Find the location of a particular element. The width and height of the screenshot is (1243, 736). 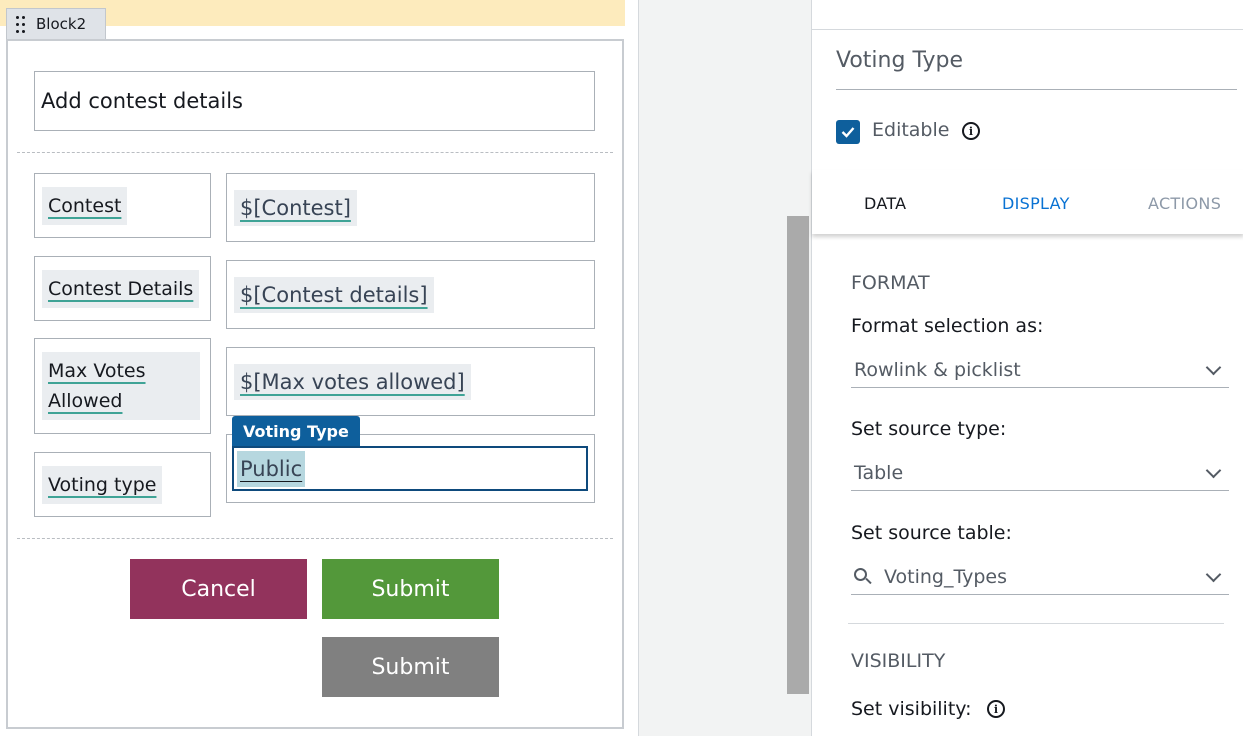

field-label: Voting type is located at coordinates (102, 484).